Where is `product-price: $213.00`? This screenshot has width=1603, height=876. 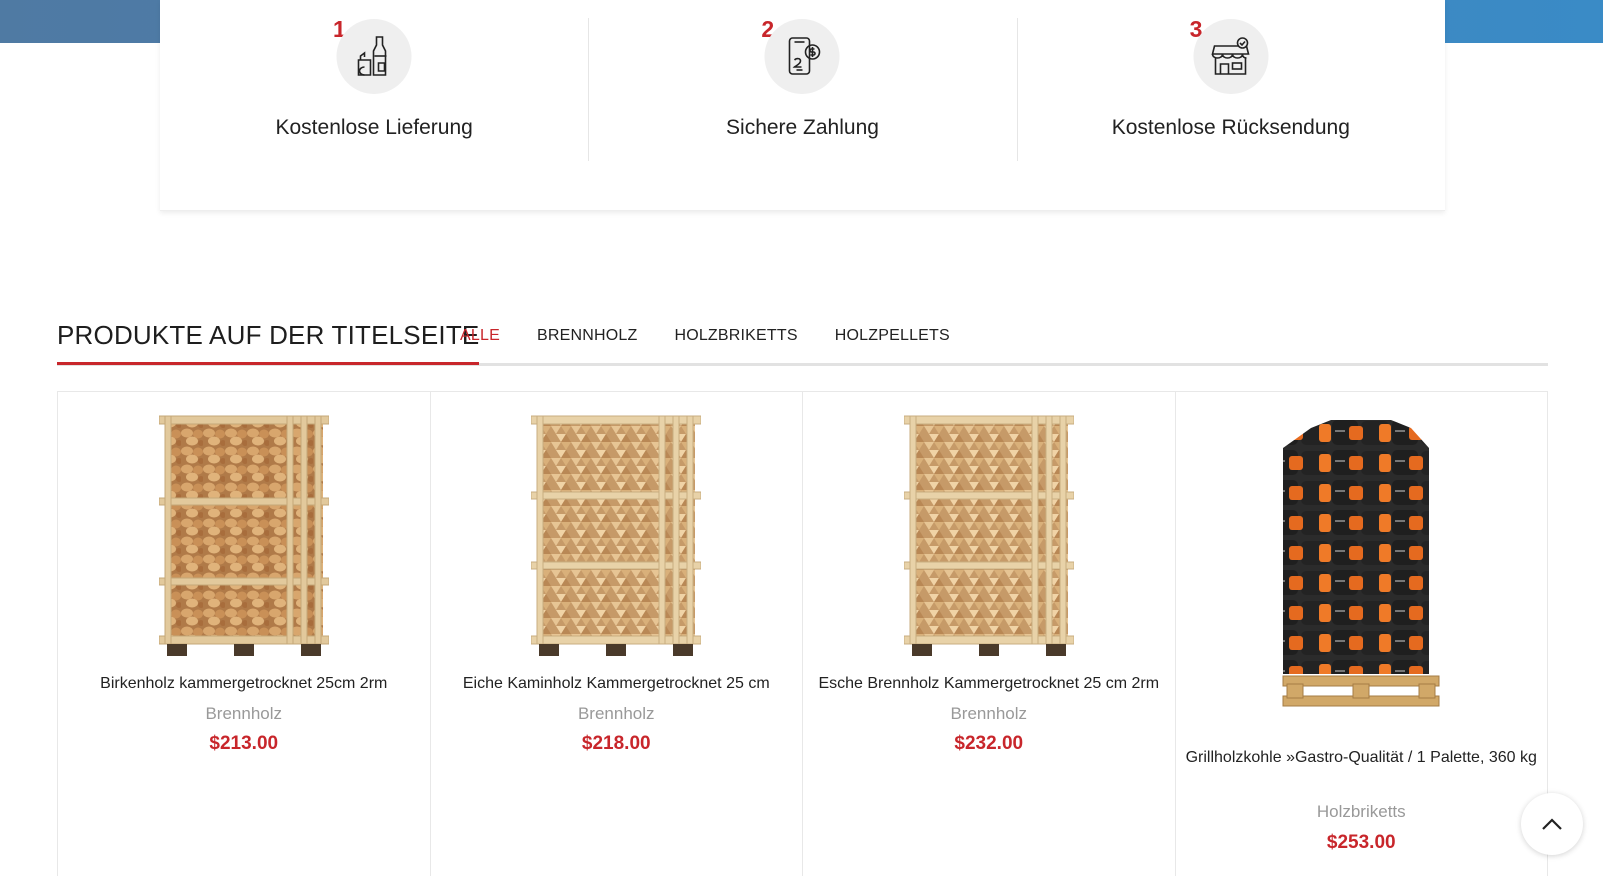
product-price: $213.00 is located at coordinates (244, 743).